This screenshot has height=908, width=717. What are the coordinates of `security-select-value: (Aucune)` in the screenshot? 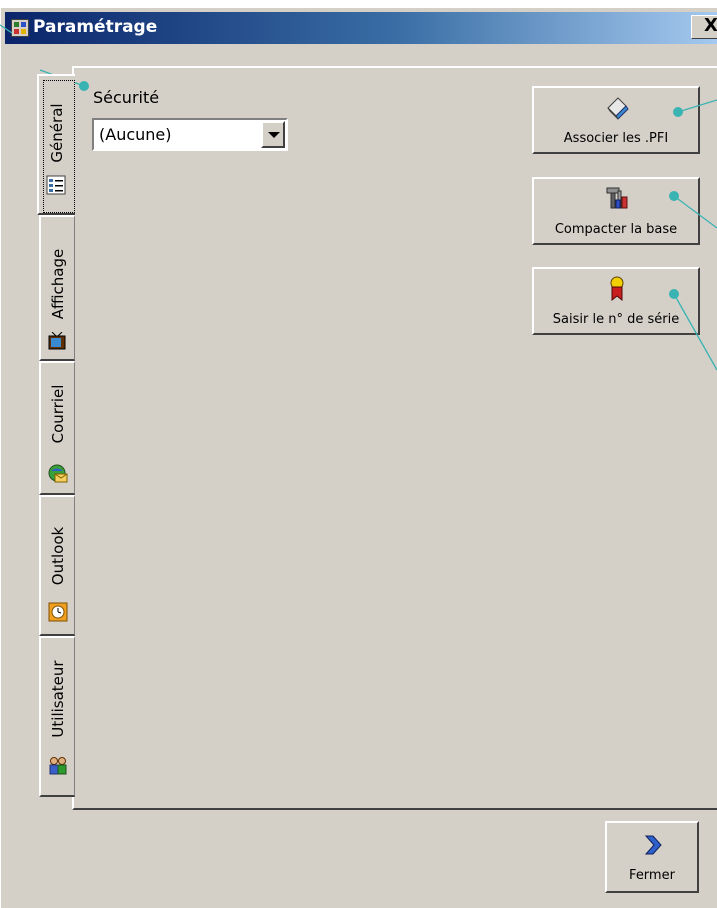 It's located at (135, 134).